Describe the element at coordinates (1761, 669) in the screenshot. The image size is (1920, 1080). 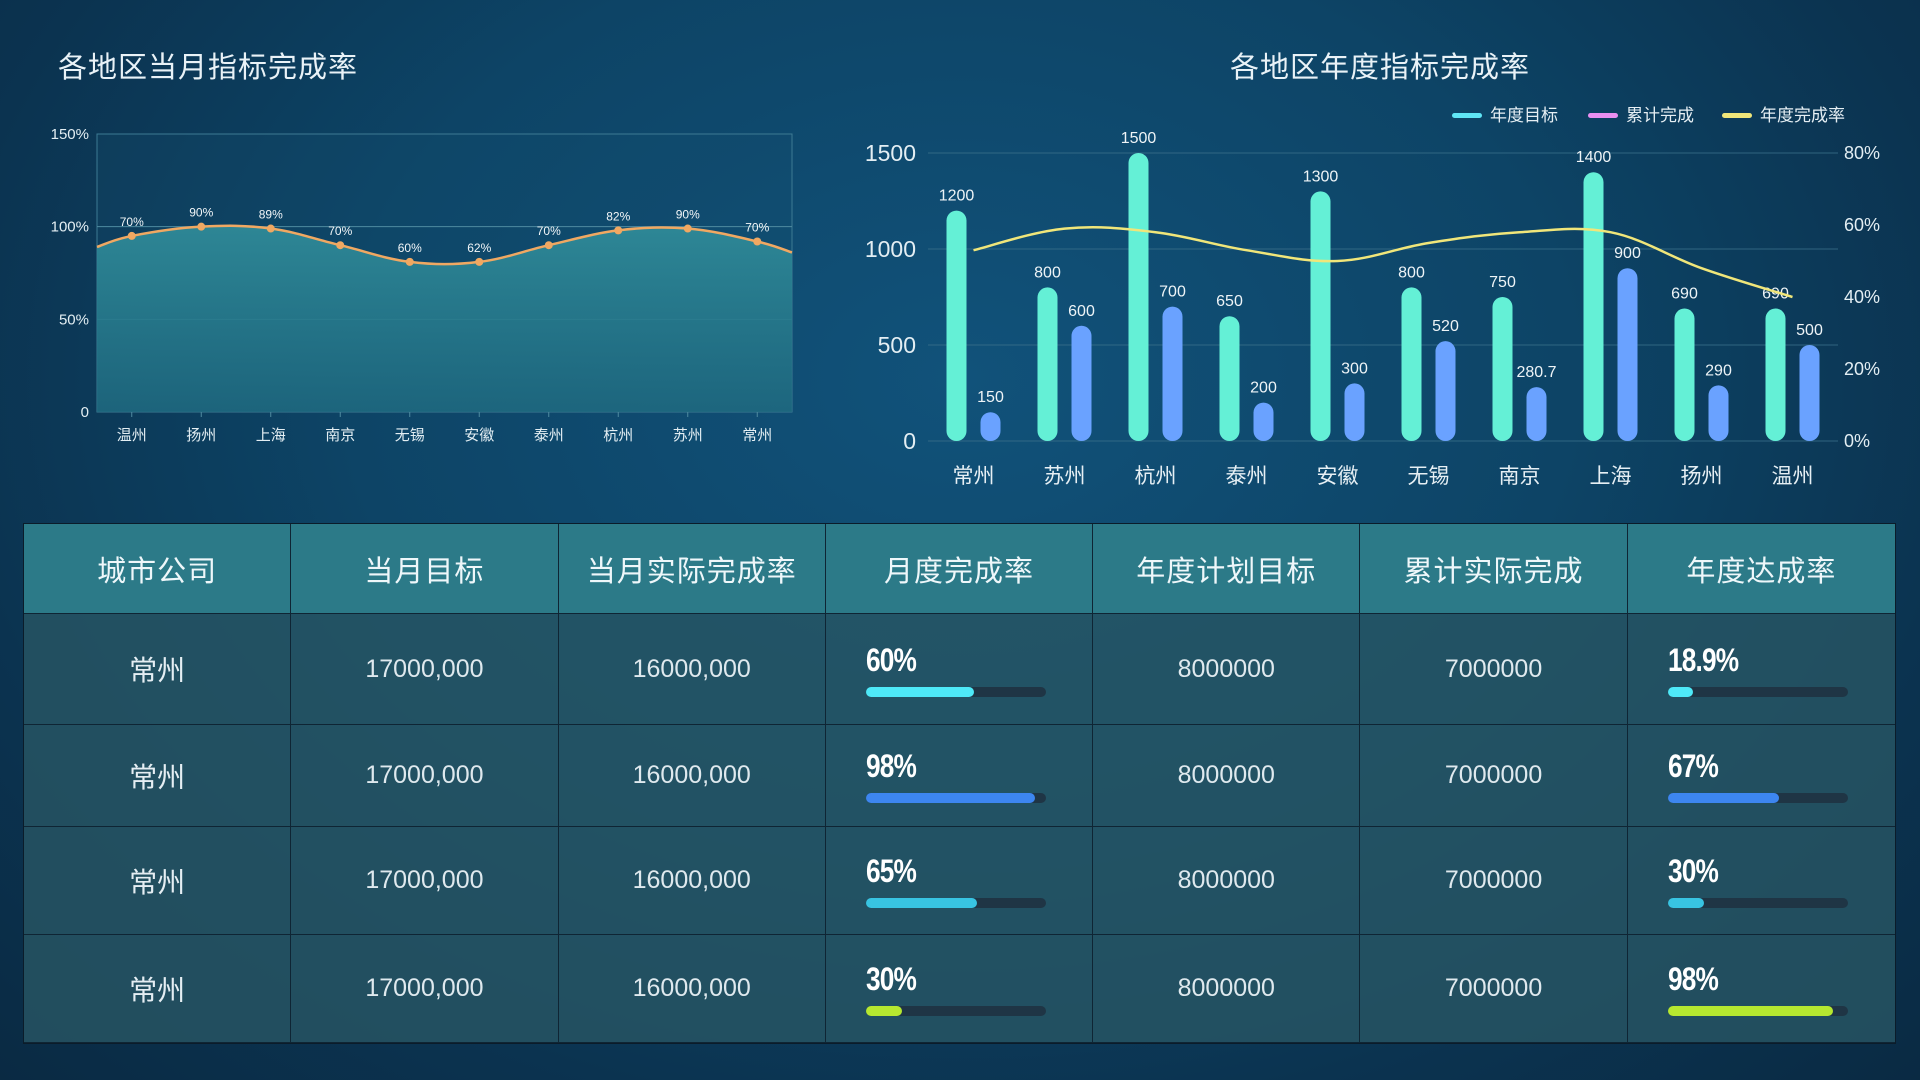
I see `annual-rate-cell: 18.9%` at that location.